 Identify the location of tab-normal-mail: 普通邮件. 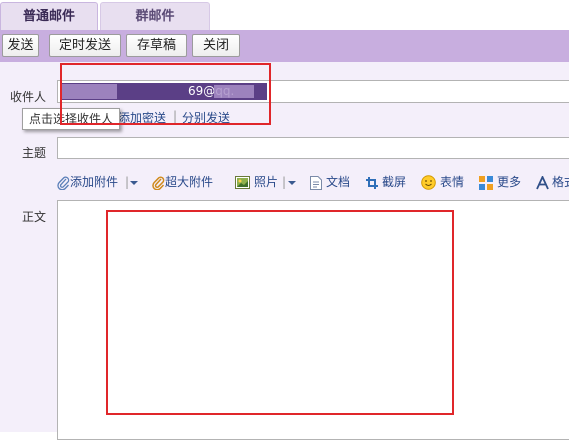
(49, 16).